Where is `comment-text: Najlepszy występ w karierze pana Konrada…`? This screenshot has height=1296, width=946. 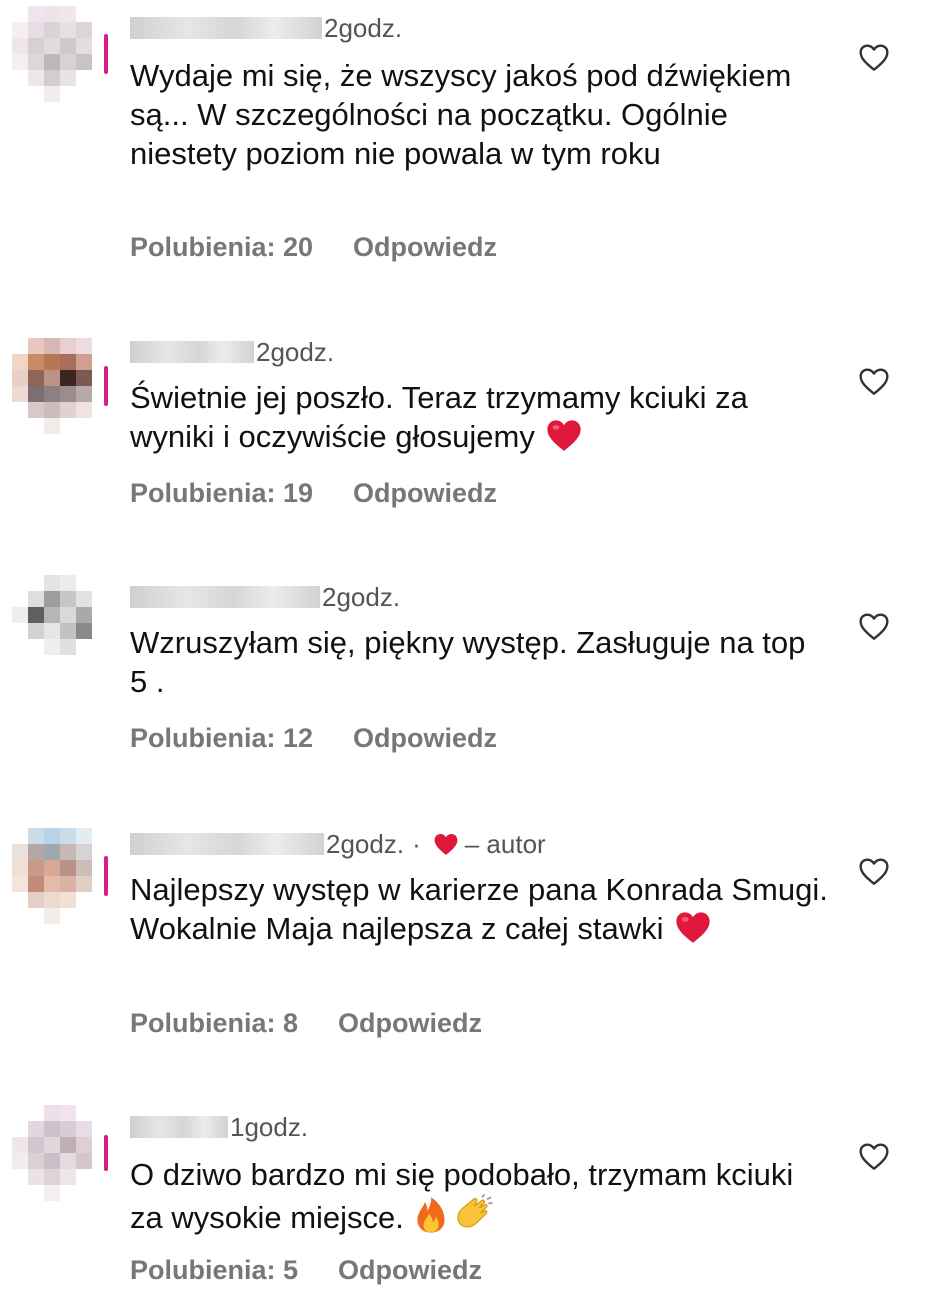 comment-text: Najlepszy występ w karierze pana Konrada… is located at coordinates (480, 912).